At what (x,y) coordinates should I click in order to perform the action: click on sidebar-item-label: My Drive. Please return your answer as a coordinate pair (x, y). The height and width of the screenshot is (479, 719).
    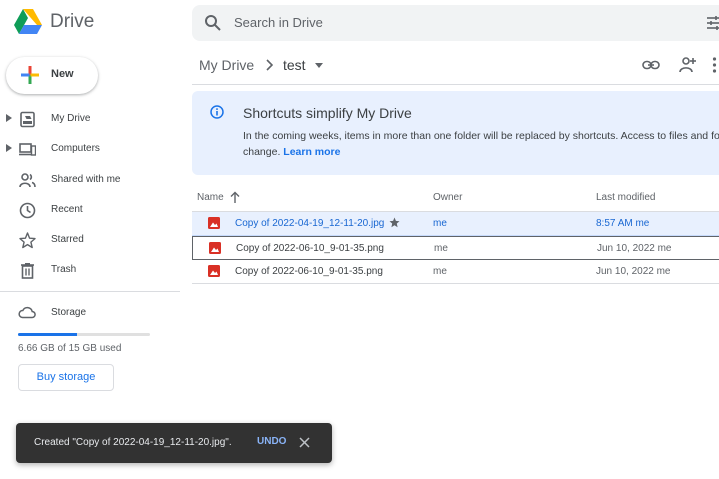
    Looking at the image, I should click on (71, 118).